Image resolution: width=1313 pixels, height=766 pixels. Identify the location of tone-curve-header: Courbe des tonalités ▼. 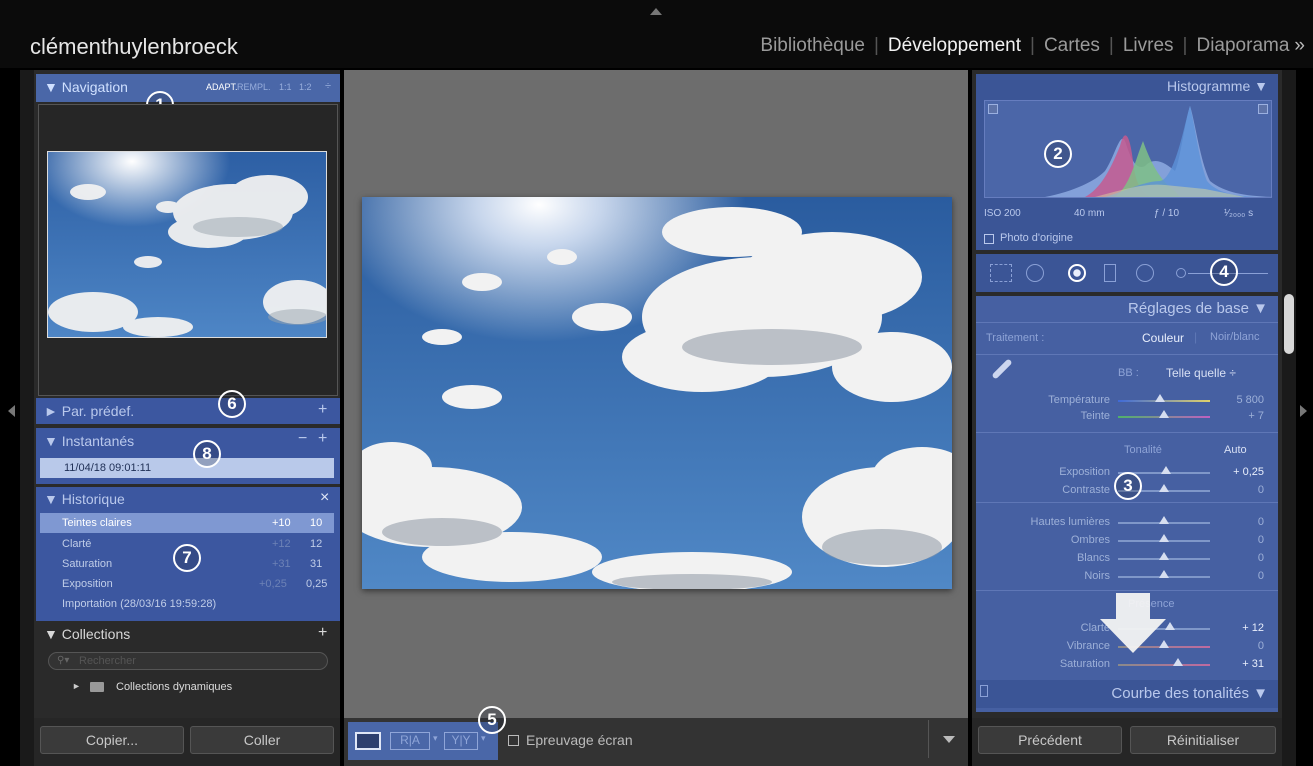
(1127, 694).